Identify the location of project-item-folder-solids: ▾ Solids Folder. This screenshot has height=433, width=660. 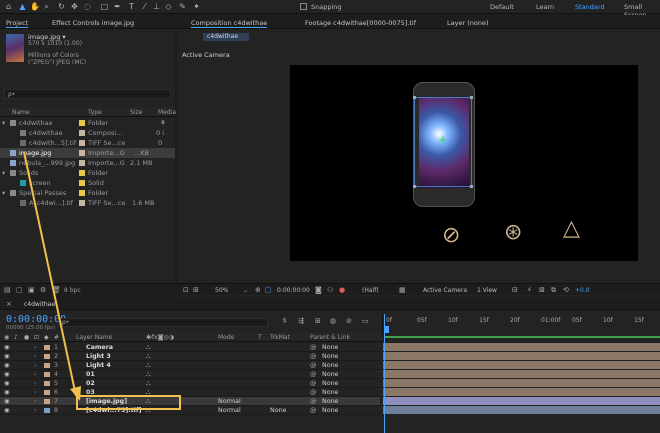
(87, 173).